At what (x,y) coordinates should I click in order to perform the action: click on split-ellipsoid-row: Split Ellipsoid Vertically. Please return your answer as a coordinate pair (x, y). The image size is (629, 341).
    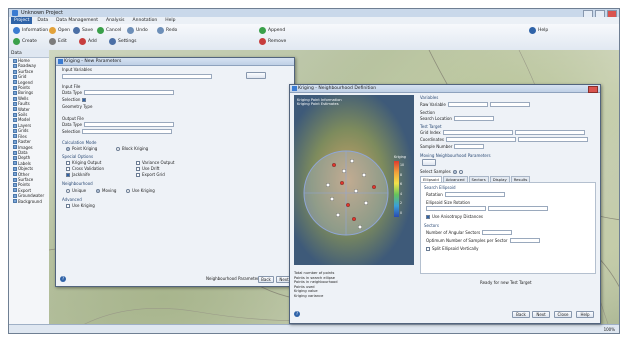
    Looking at the image, I should click on (452, 248).